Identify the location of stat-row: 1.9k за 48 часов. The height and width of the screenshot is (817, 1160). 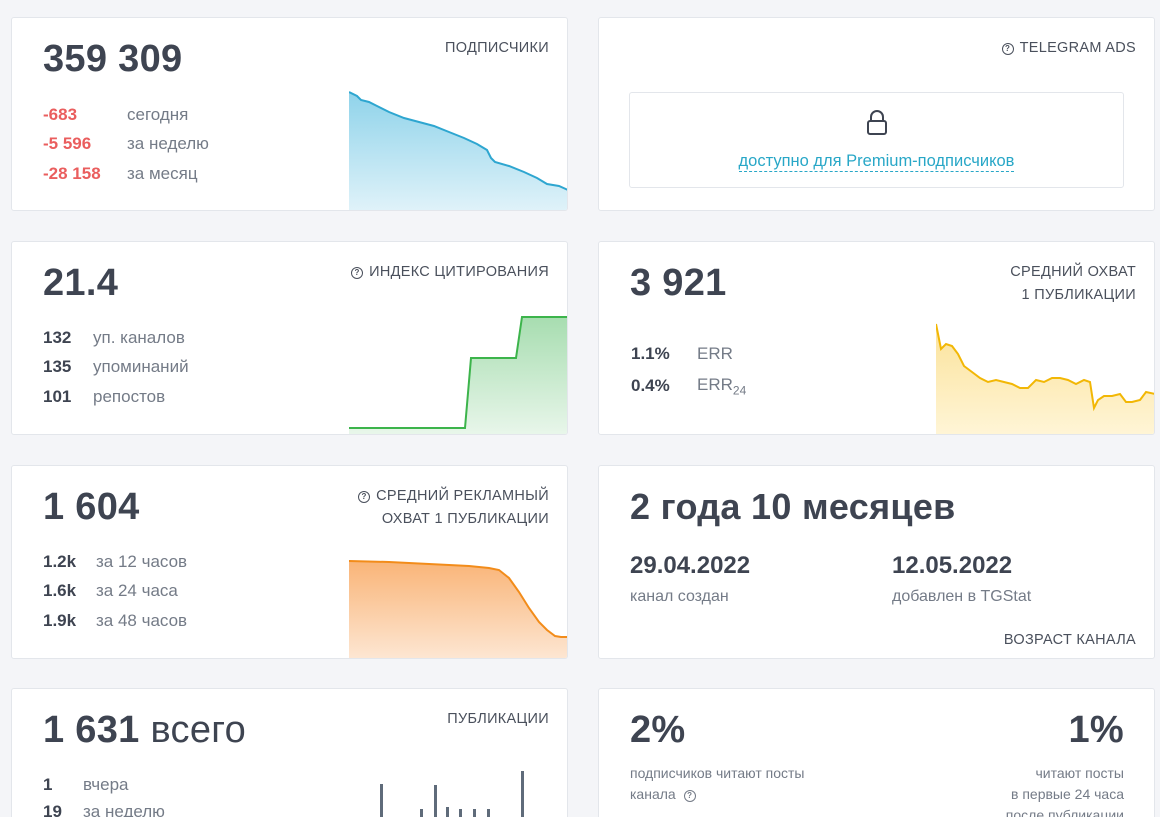
(115, 621).